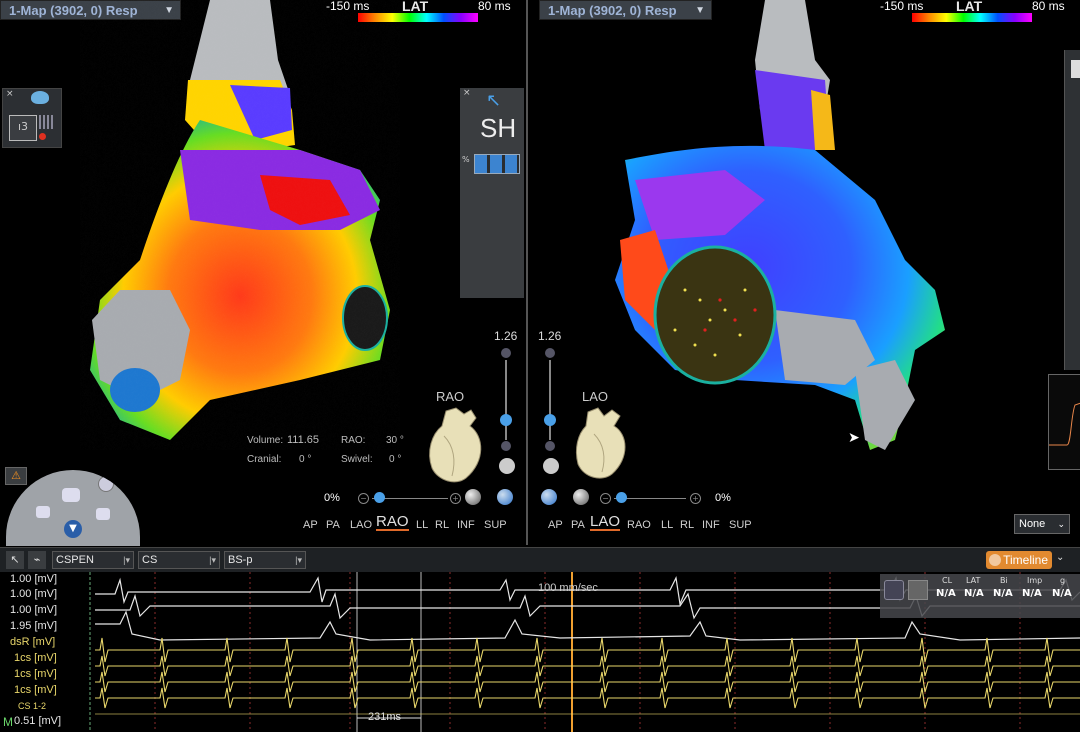 Image resolution: width=1080 pixels, height=732 pixels. I want to click on heart-tool-icon, so click(40, 97).